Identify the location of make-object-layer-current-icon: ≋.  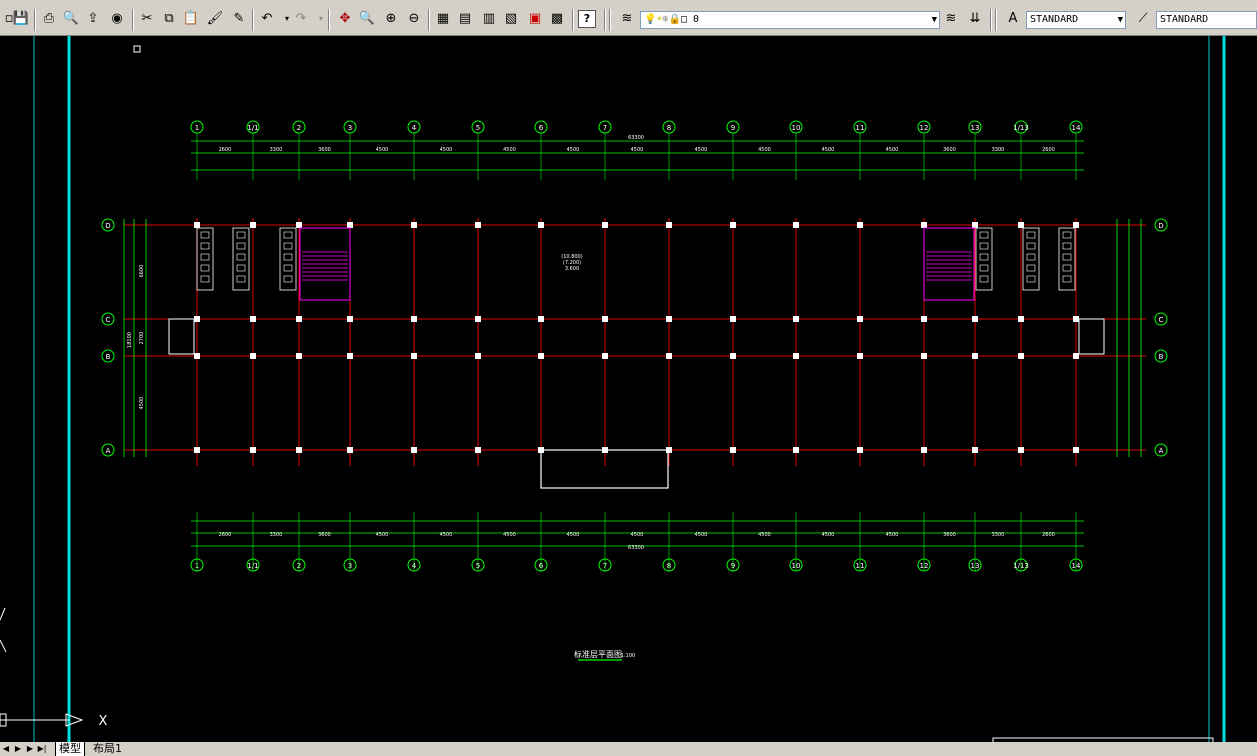
(951, 19).